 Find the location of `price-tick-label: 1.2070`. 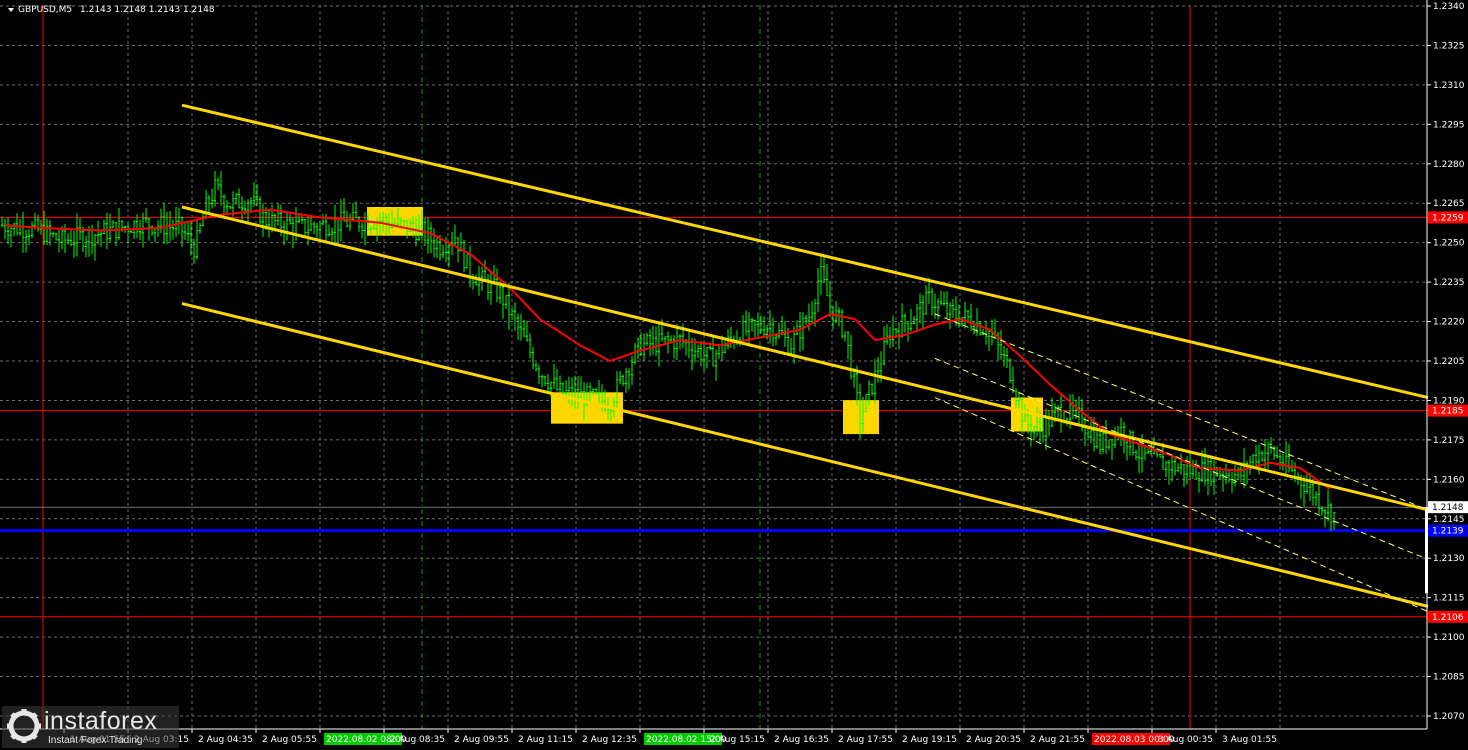

price-tick-label: 1.2070 is located at coordinates (1449, 717).